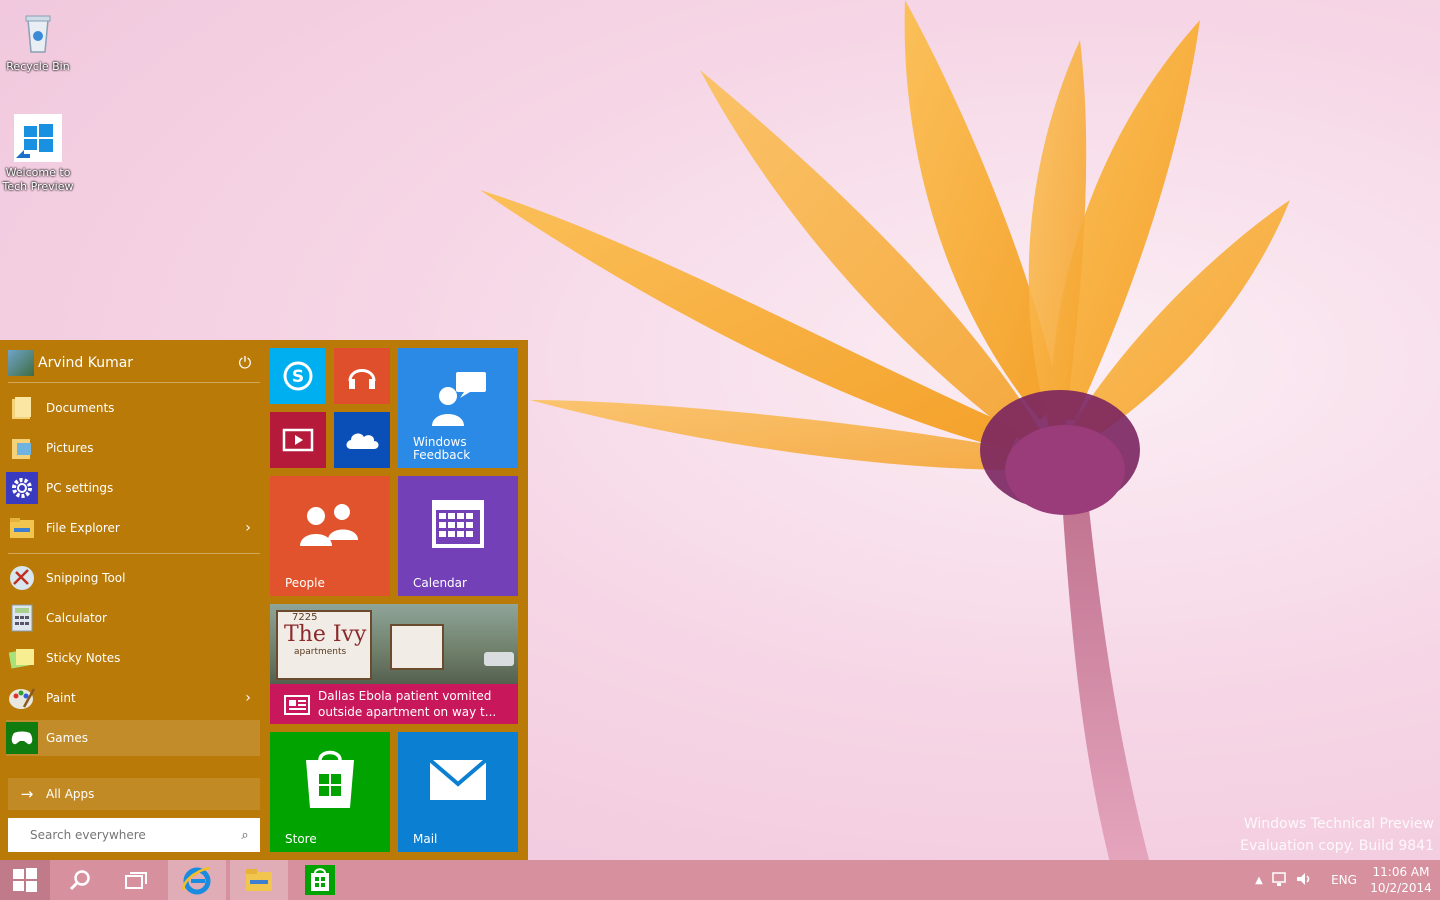  Describe the element at coordinates (133, 698) in the screenshot. I see `start-item-paint: Paint ›` at that location.